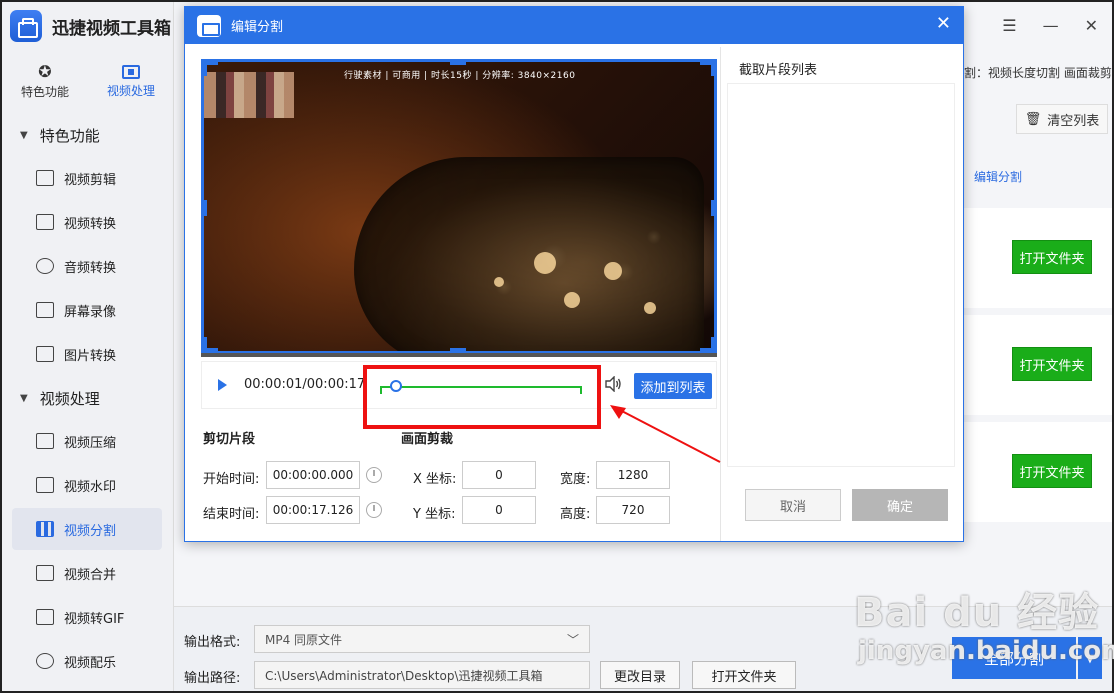 This screenshot has height=693, width=1114. I want to click on x-coord-input: 0, so click(499, 475).